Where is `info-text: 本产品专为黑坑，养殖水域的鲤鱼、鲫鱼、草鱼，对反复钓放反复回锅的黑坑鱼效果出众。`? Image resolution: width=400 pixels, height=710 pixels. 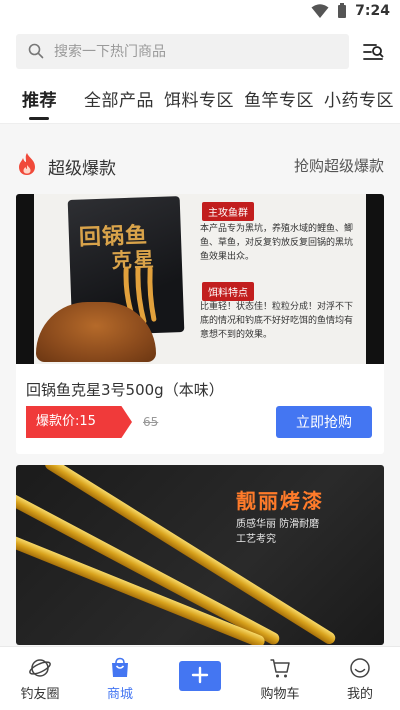 info-text: 本产品专为黑坑，养殖水域的鲤鱼、鲫鱼、草鱼，对反复钓放反复回锅的黑坑鱼效果出众。 is located at coordinates (277, 243).